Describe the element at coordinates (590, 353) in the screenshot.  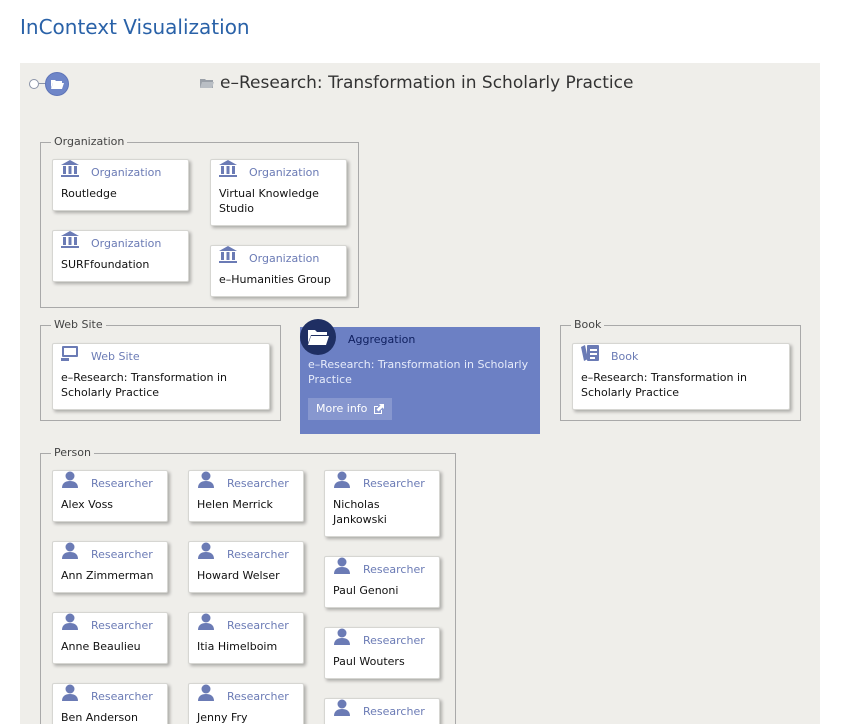
I see `book-icon` at that location.